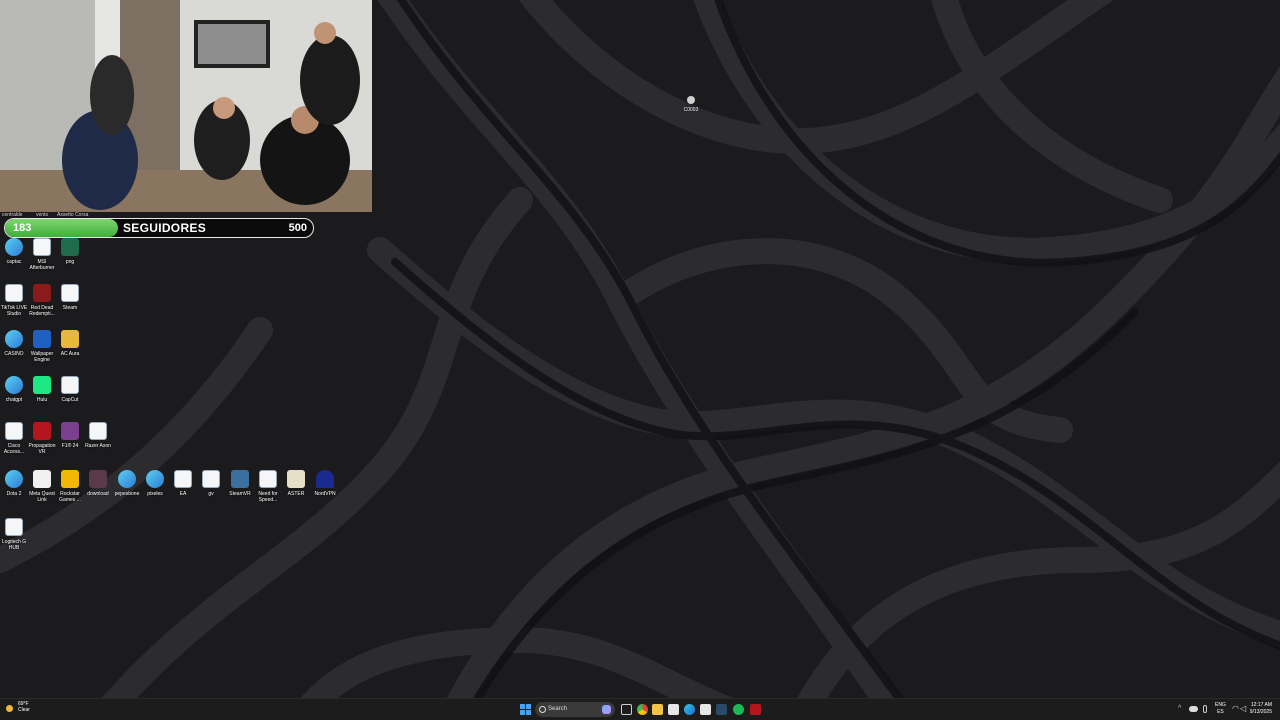  What do you see at coordinates (673, 709) in the screenshot?
I see `store-icon` at bounding box center [673, 709].